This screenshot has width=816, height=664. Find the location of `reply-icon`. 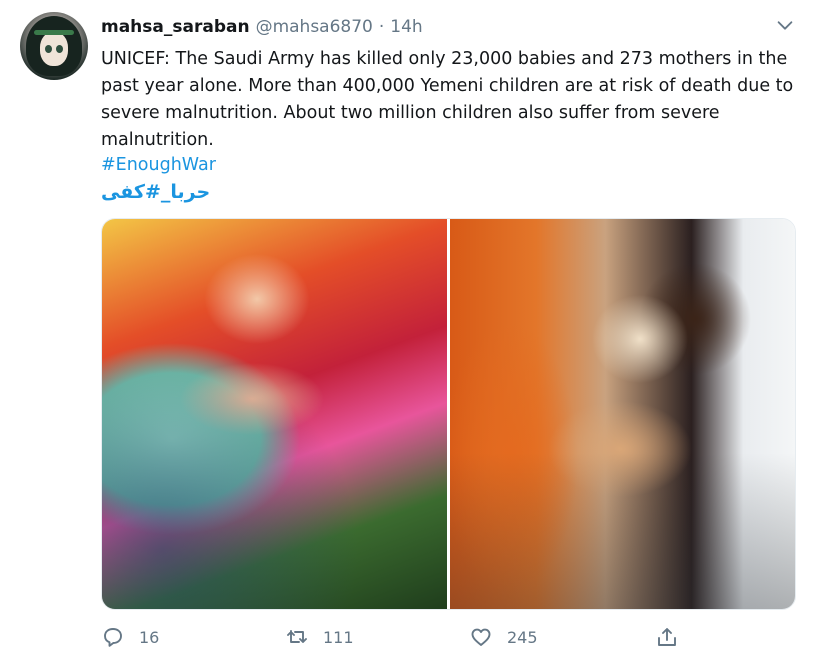

reply-icon is located at coordinates (113, 637).